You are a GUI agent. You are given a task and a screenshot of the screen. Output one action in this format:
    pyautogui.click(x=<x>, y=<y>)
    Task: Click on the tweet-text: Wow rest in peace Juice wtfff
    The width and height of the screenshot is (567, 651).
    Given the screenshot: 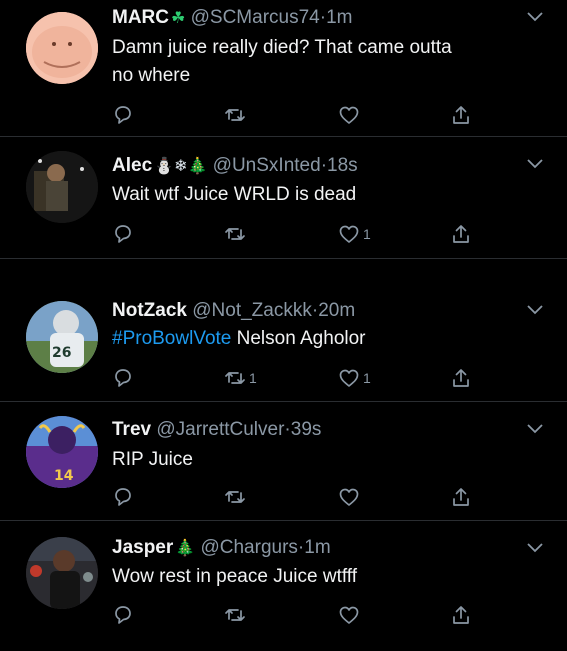 What is the action you would take?
    pyautogui.click(x=234, y=577)
    